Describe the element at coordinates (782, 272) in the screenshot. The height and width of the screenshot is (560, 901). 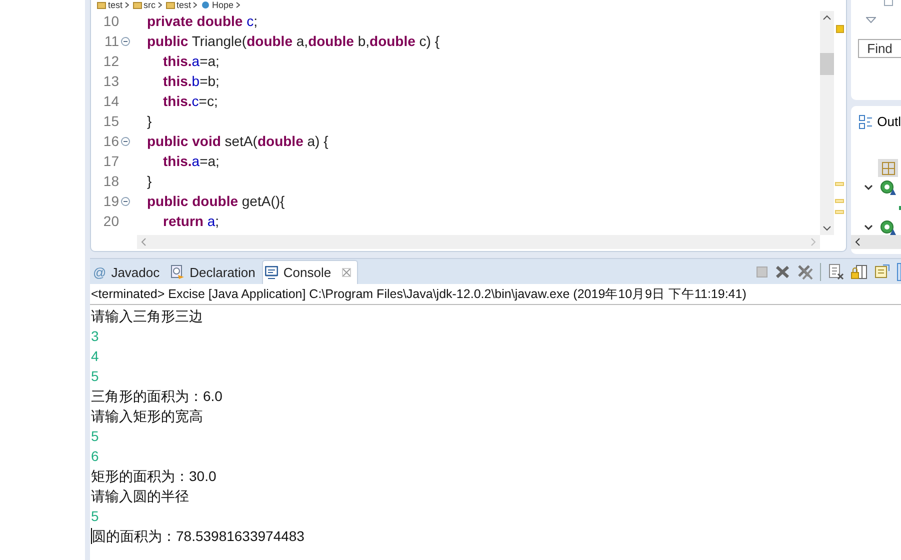
I see `cross-icon` at that location.